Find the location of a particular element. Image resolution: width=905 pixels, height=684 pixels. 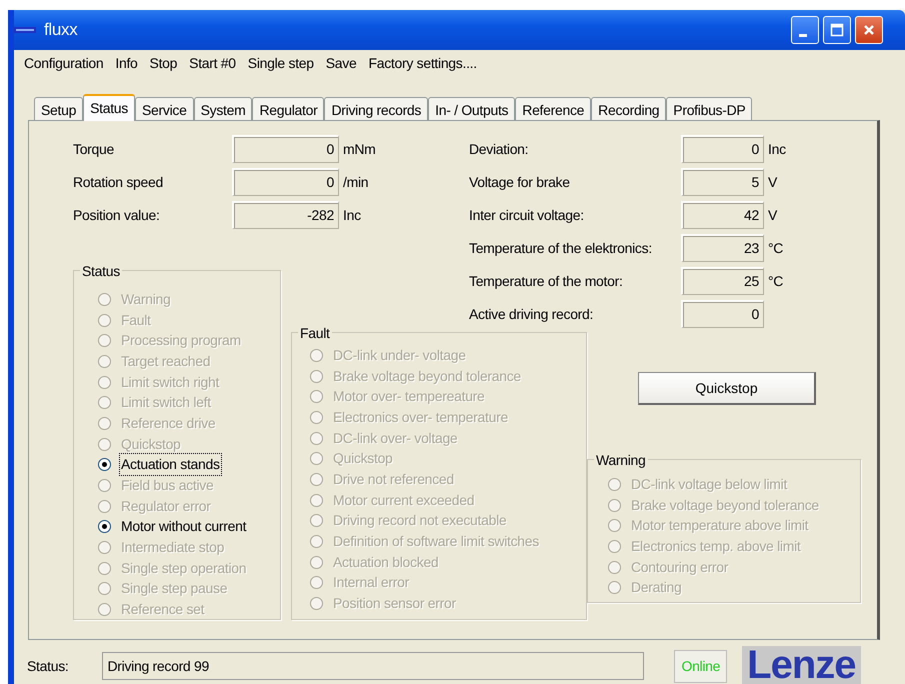

readout-field: 25 is located at coordinates (722, 281).